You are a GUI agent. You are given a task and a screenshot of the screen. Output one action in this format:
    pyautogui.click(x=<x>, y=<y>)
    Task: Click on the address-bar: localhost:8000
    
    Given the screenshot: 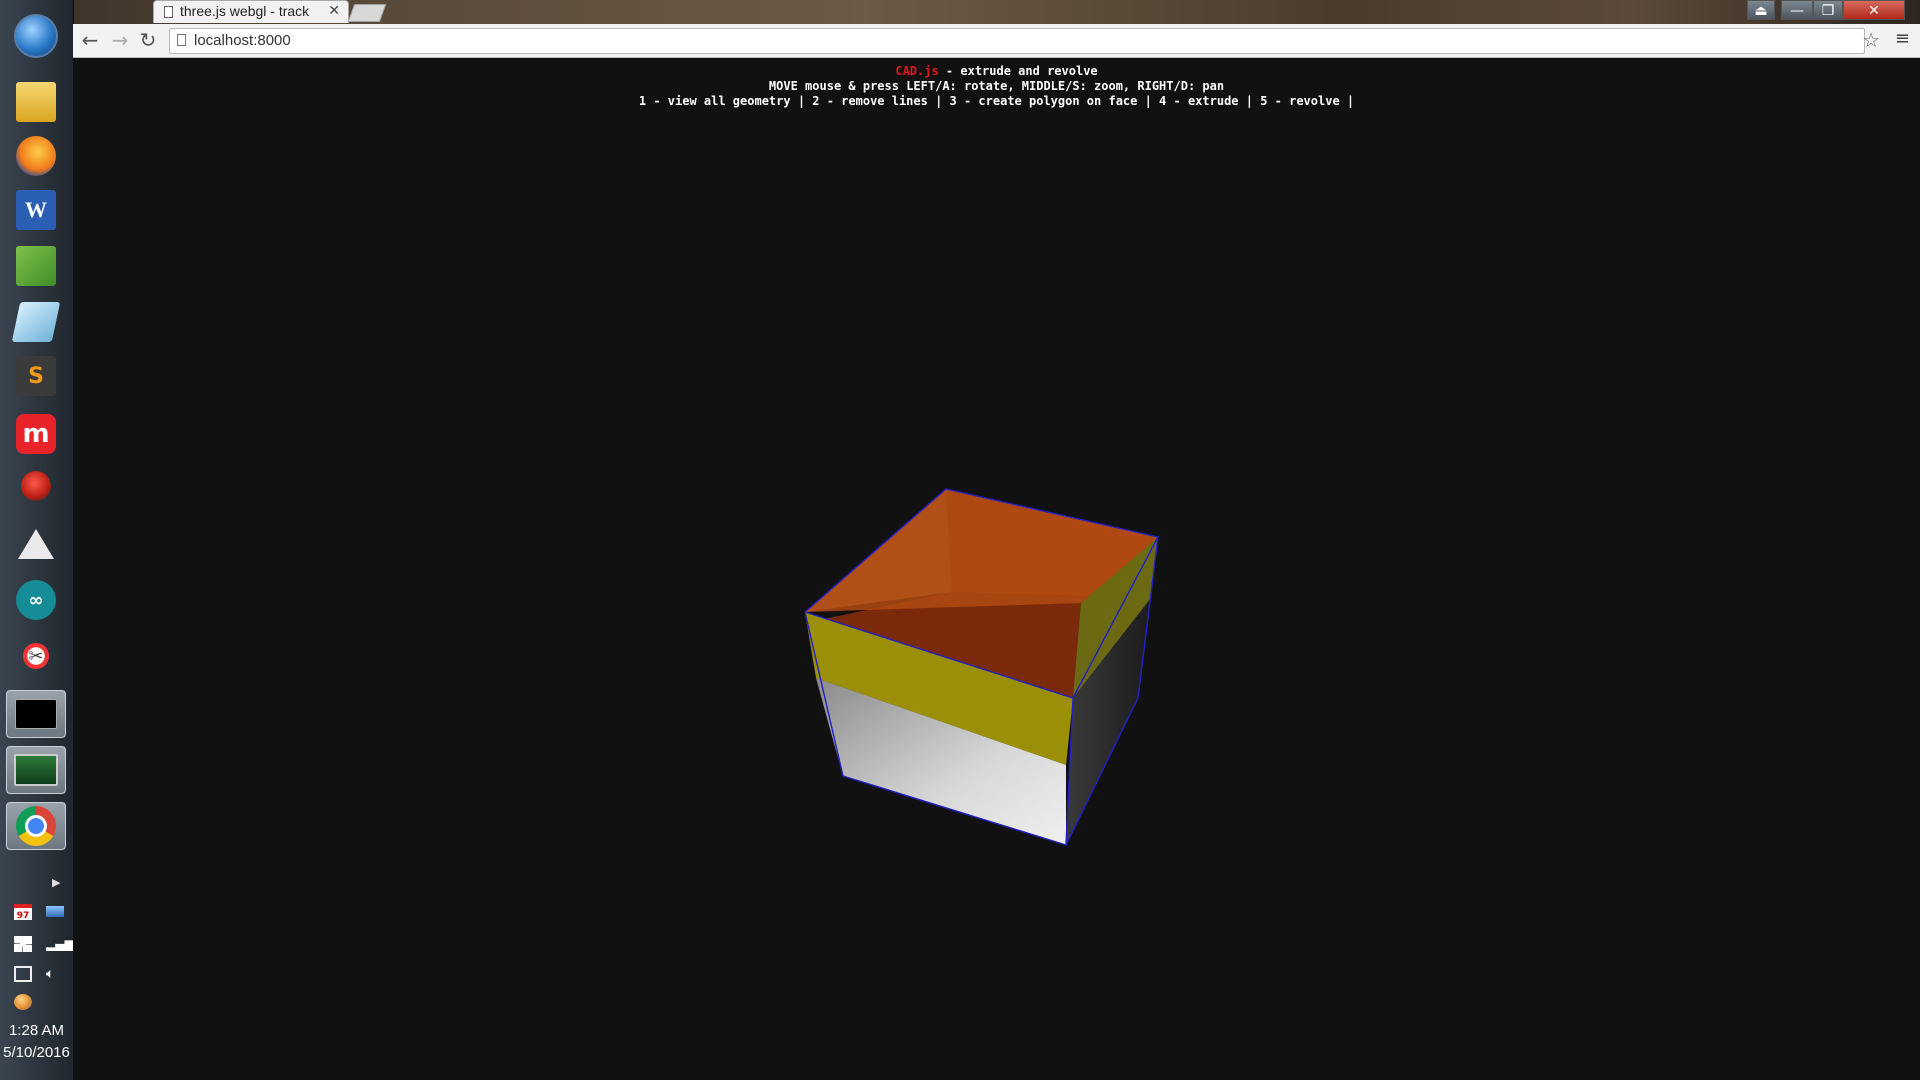 What is the action you would take?
    pyautogui.click(x=1017, y=41)
    